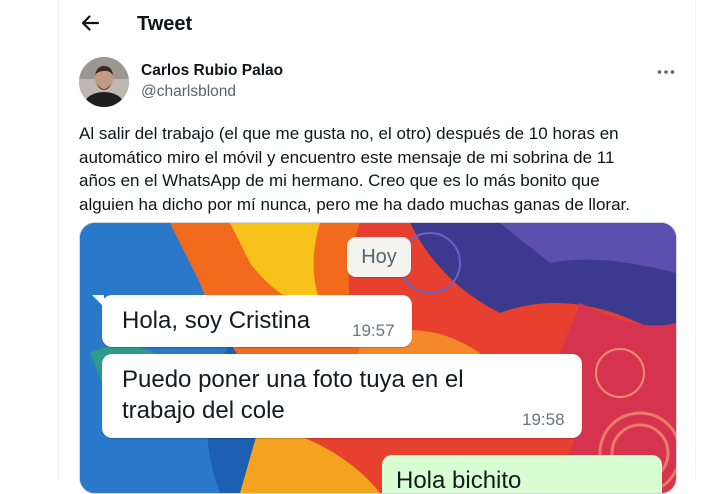 The height and width of the screenshot is (494, 720). What do you see at coordinates (543, 419) in the screenshot?
I see `message-time: 19:58` at bounding box center [543, 419].